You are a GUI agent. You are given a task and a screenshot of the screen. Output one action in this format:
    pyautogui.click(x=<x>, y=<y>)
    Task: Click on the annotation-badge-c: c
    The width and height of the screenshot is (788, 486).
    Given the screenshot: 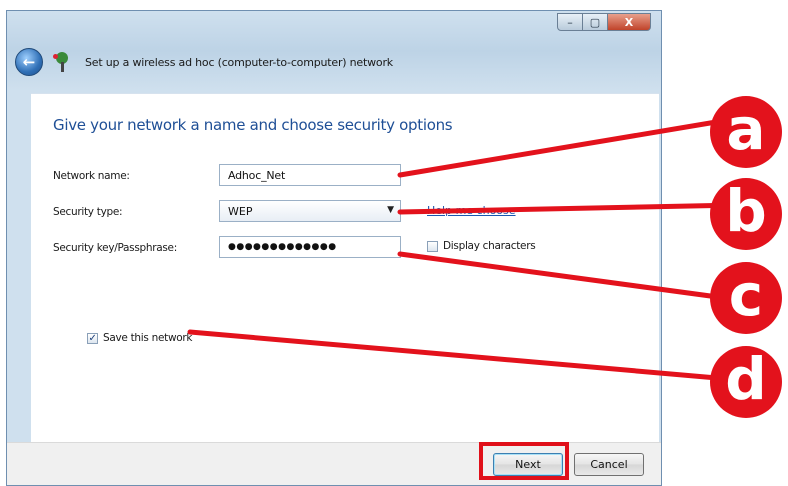 What is the action you would take?
    pyautogui.click(x=746, y=298)
    